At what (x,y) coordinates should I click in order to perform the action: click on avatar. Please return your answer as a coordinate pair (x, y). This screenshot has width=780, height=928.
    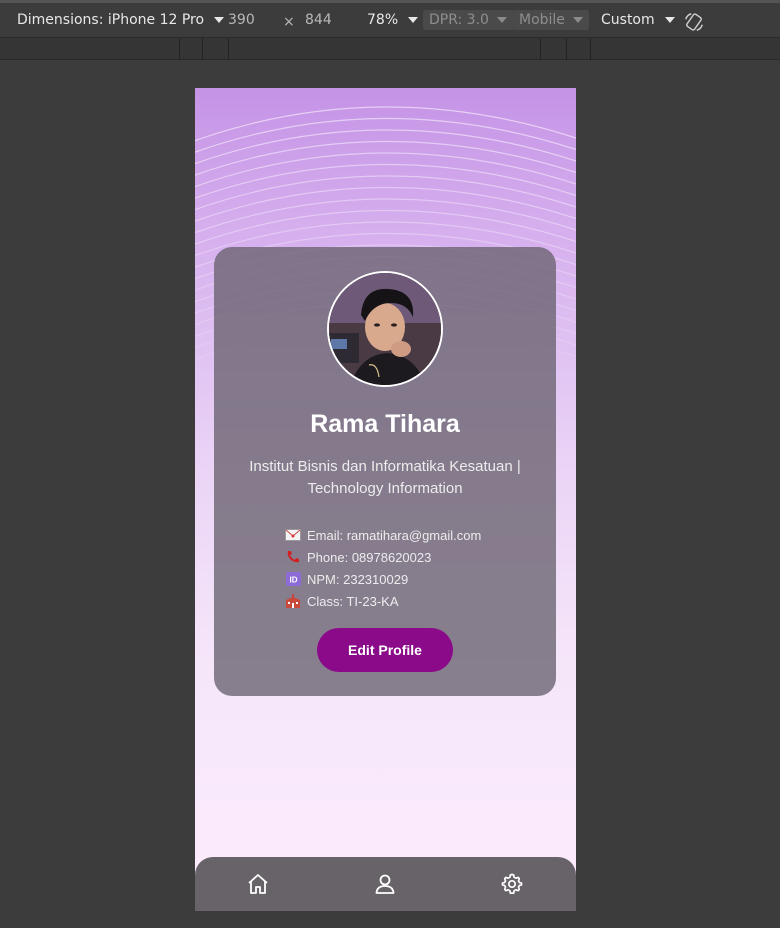
    Looking at the image, I should click on (385, 329).